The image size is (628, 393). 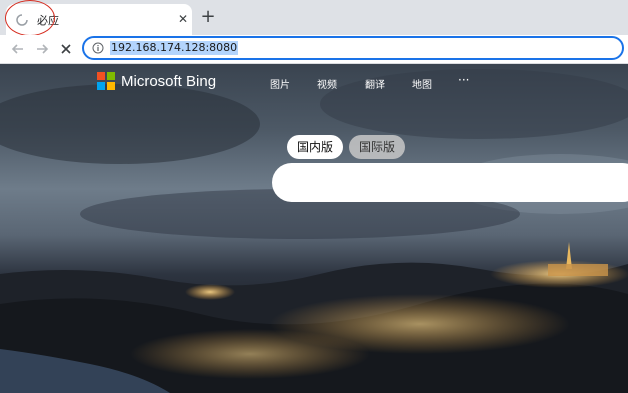 What do you see at coordinates (377, 147) in the screenshot?
I see `tab-international: 国际版` at bounding box center [377, 147].